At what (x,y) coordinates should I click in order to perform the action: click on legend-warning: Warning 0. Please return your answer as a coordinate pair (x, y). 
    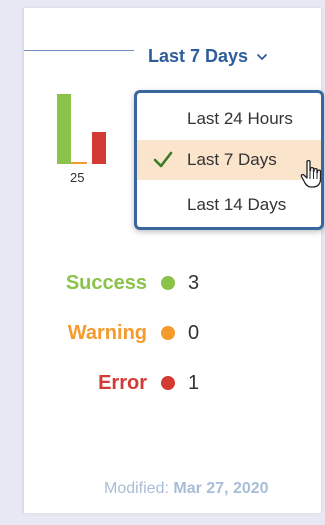
    Looking at the image, I should click on (121, 333).